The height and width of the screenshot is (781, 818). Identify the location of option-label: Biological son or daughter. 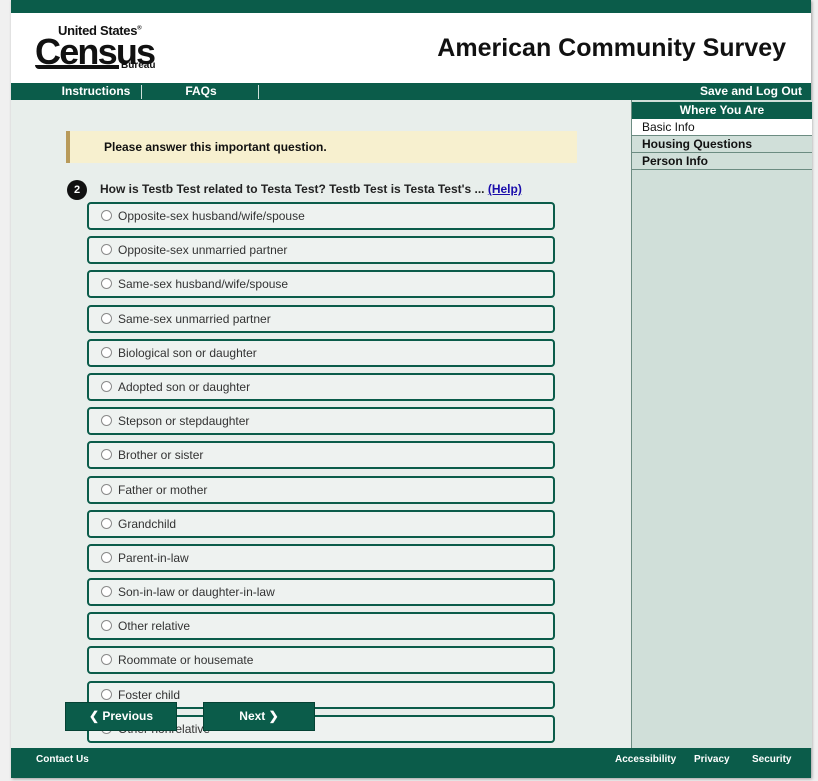
(187, 352).